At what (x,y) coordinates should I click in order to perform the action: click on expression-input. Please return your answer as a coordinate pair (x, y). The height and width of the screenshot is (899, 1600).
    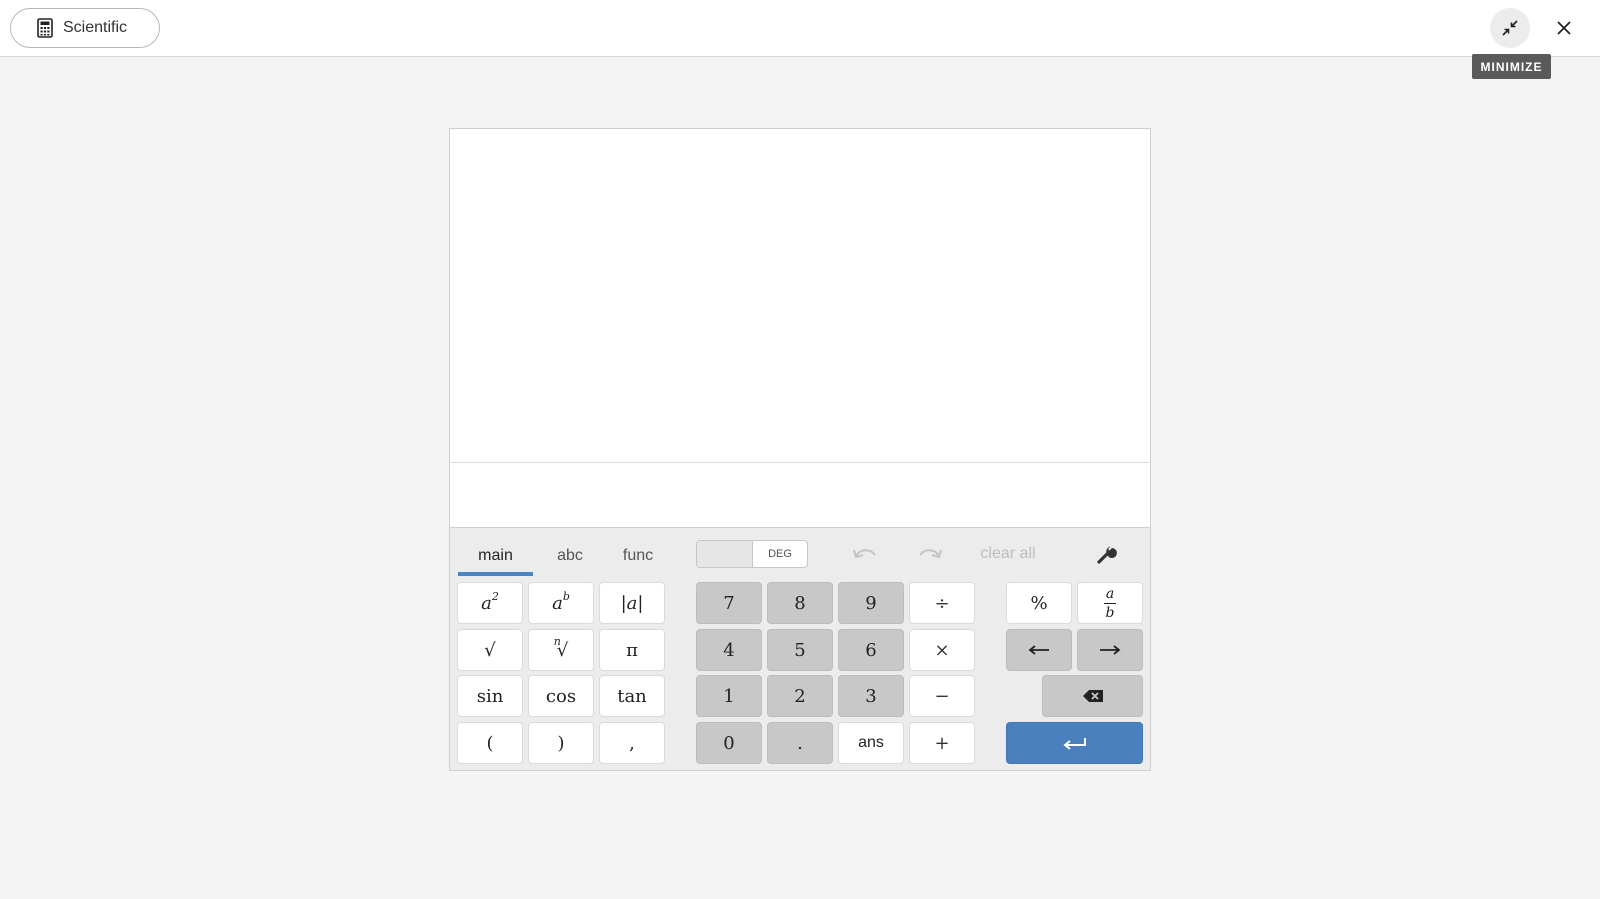
    Looking at the image, I should click on (800, 495).